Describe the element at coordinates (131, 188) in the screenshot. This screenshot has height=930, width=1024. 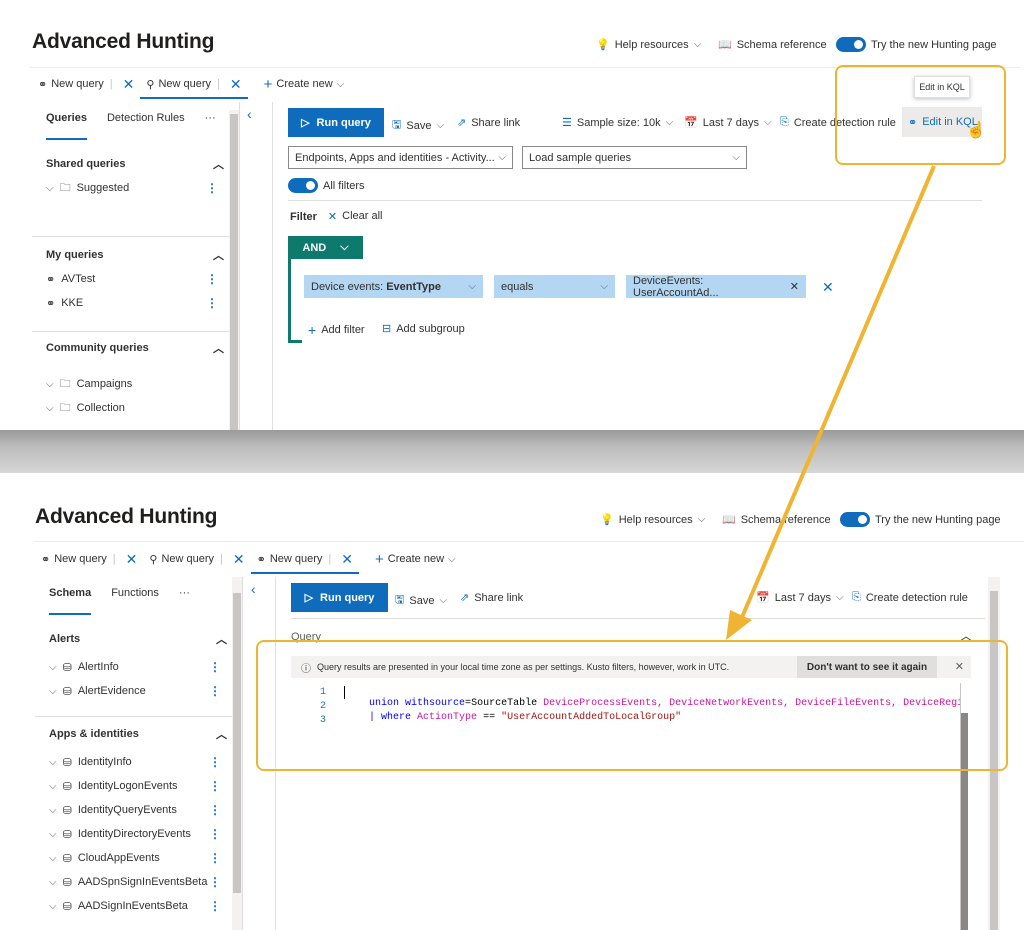
I see `list-item: ⌵ 🗀 Suggested ⋮` at that location.